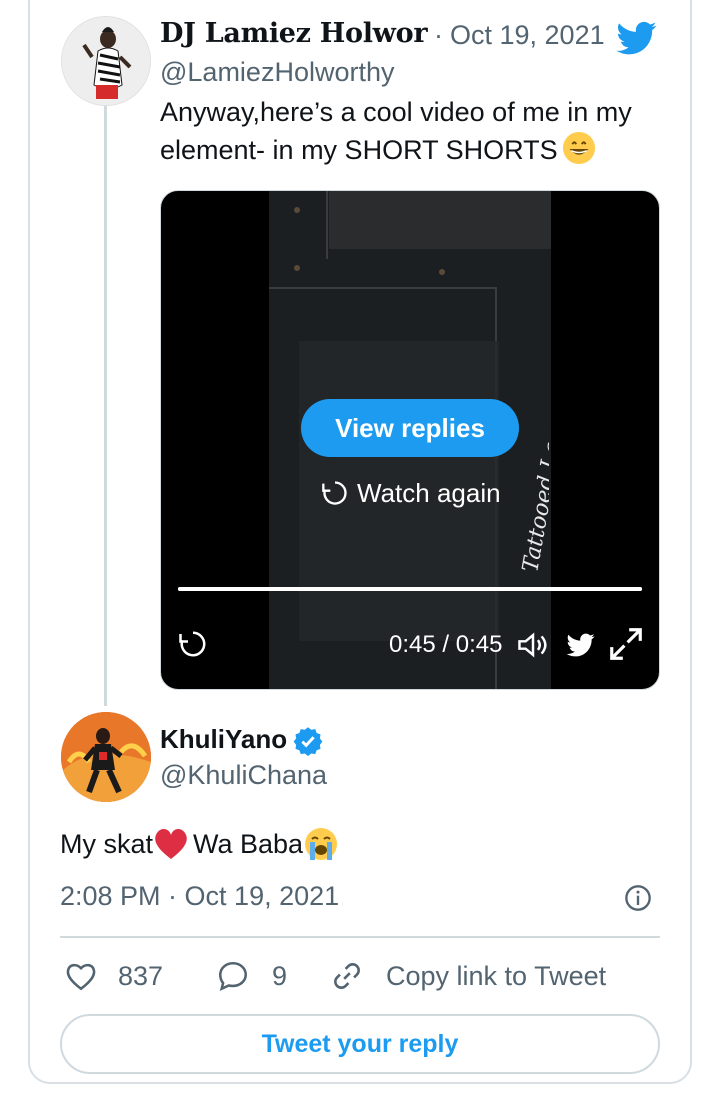  What do you see at coordinates (360, 937) in the screenshot?
I see `divider` at bounding box center [360, 937].